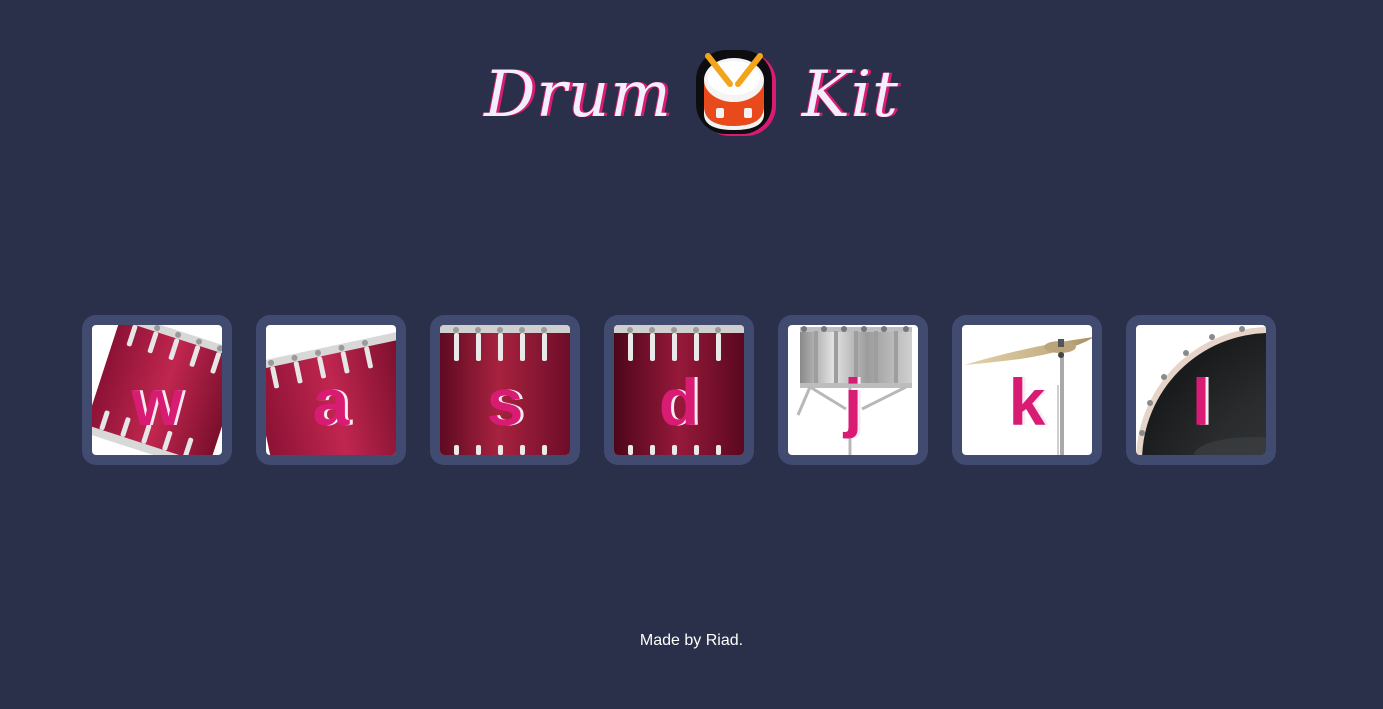 This screenshot has height=709, width=1383. Describe the element at coordinates (850, 95) in the screenshot. I see `title-word-kit: Kit` at that location.